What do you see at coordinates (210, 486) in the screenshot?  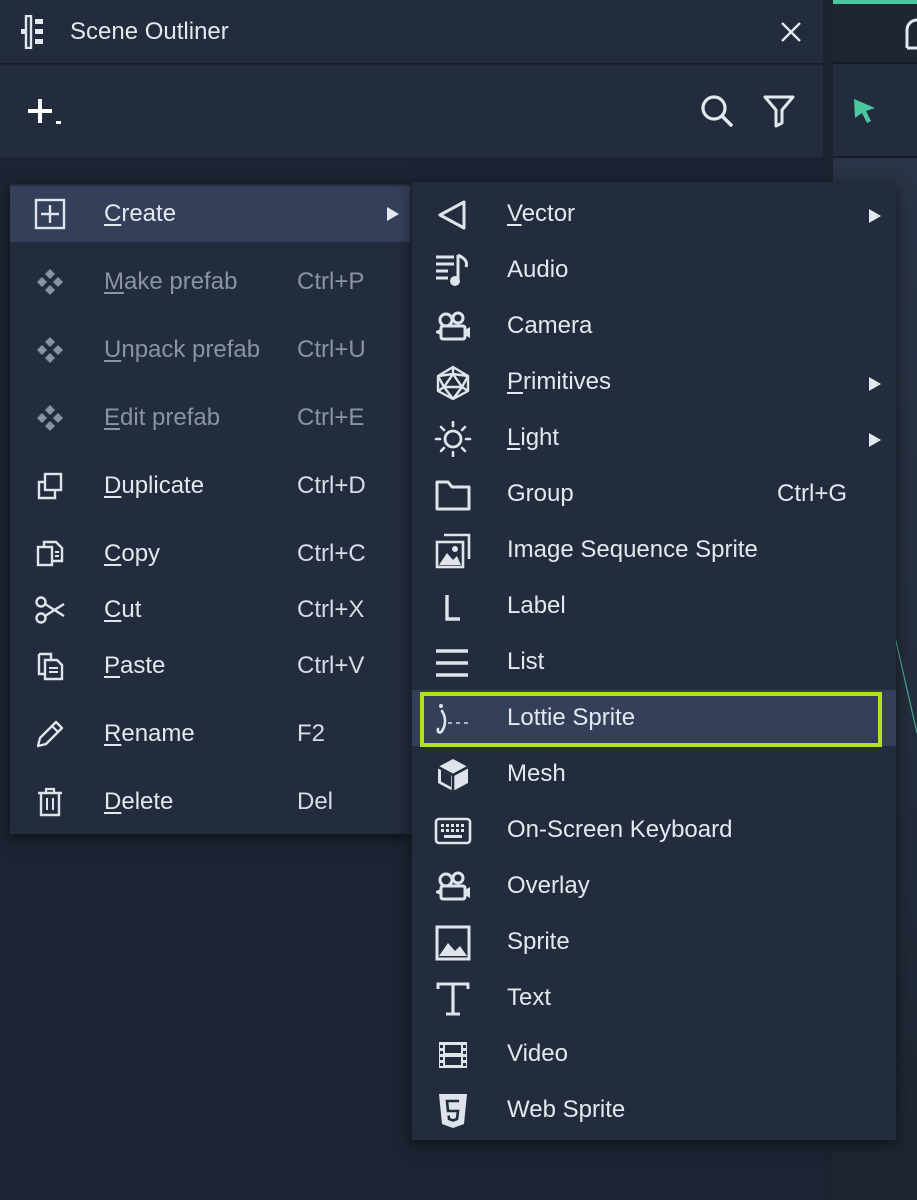 I see `menu-item-duplicate: Duplicate Ctrl+D` at bounding box center [210, 486].